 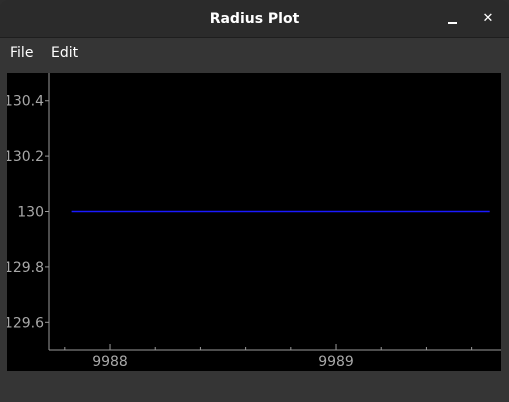 I want to click on window-title: Radius Plot, so click(x=254, y=19).